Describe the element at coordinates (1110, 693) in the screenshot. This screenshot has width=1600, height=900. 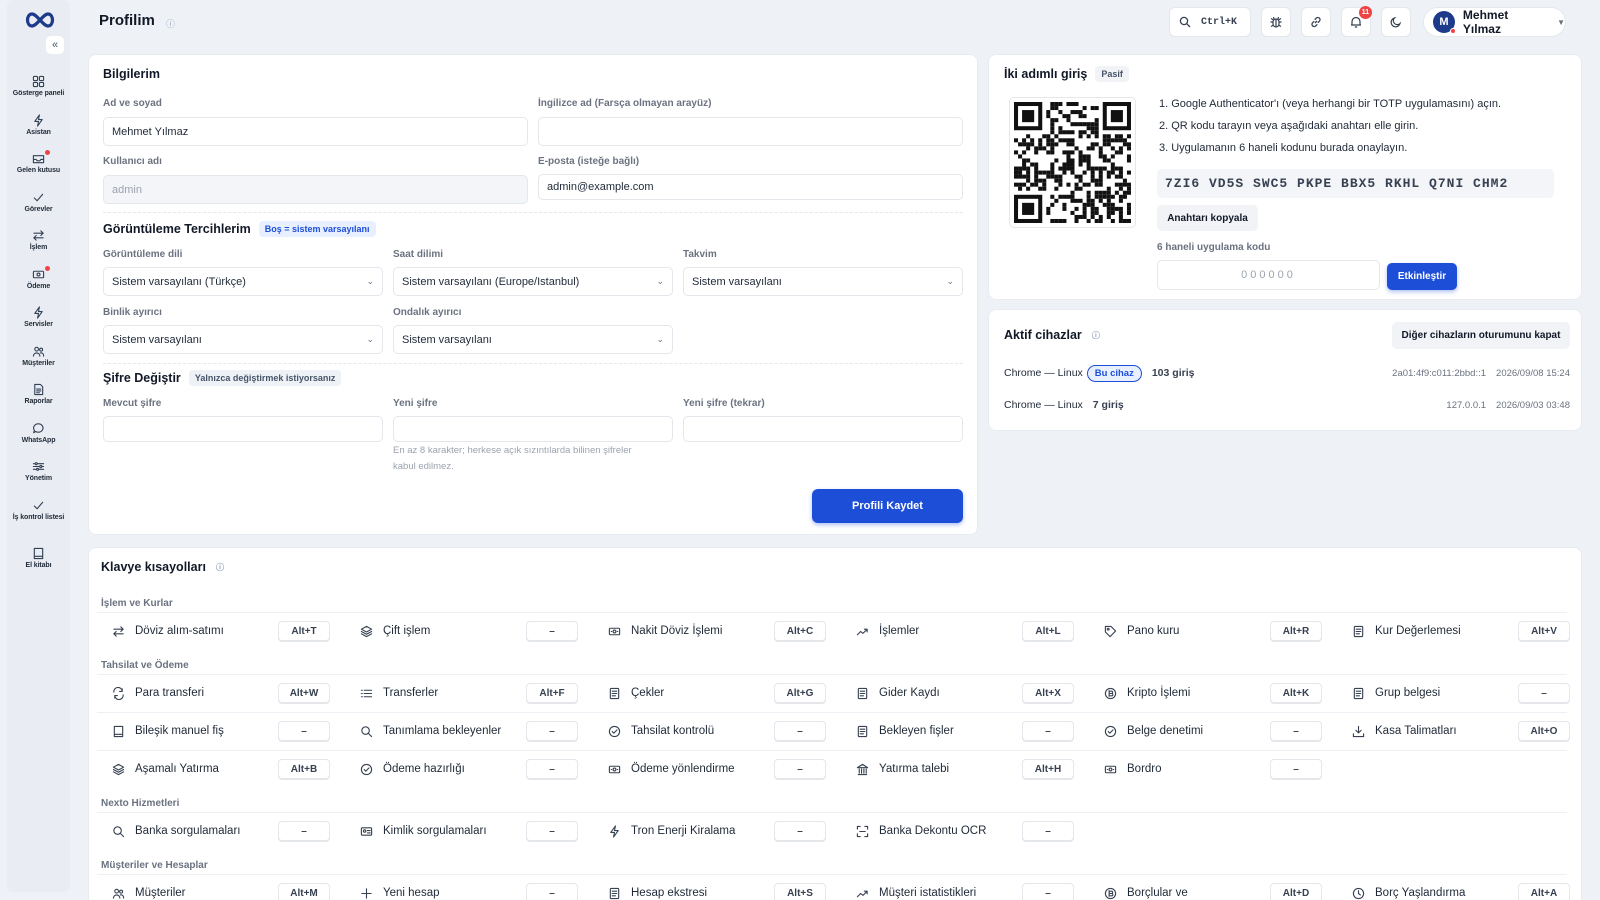
I see `crypto-icon` at that location.